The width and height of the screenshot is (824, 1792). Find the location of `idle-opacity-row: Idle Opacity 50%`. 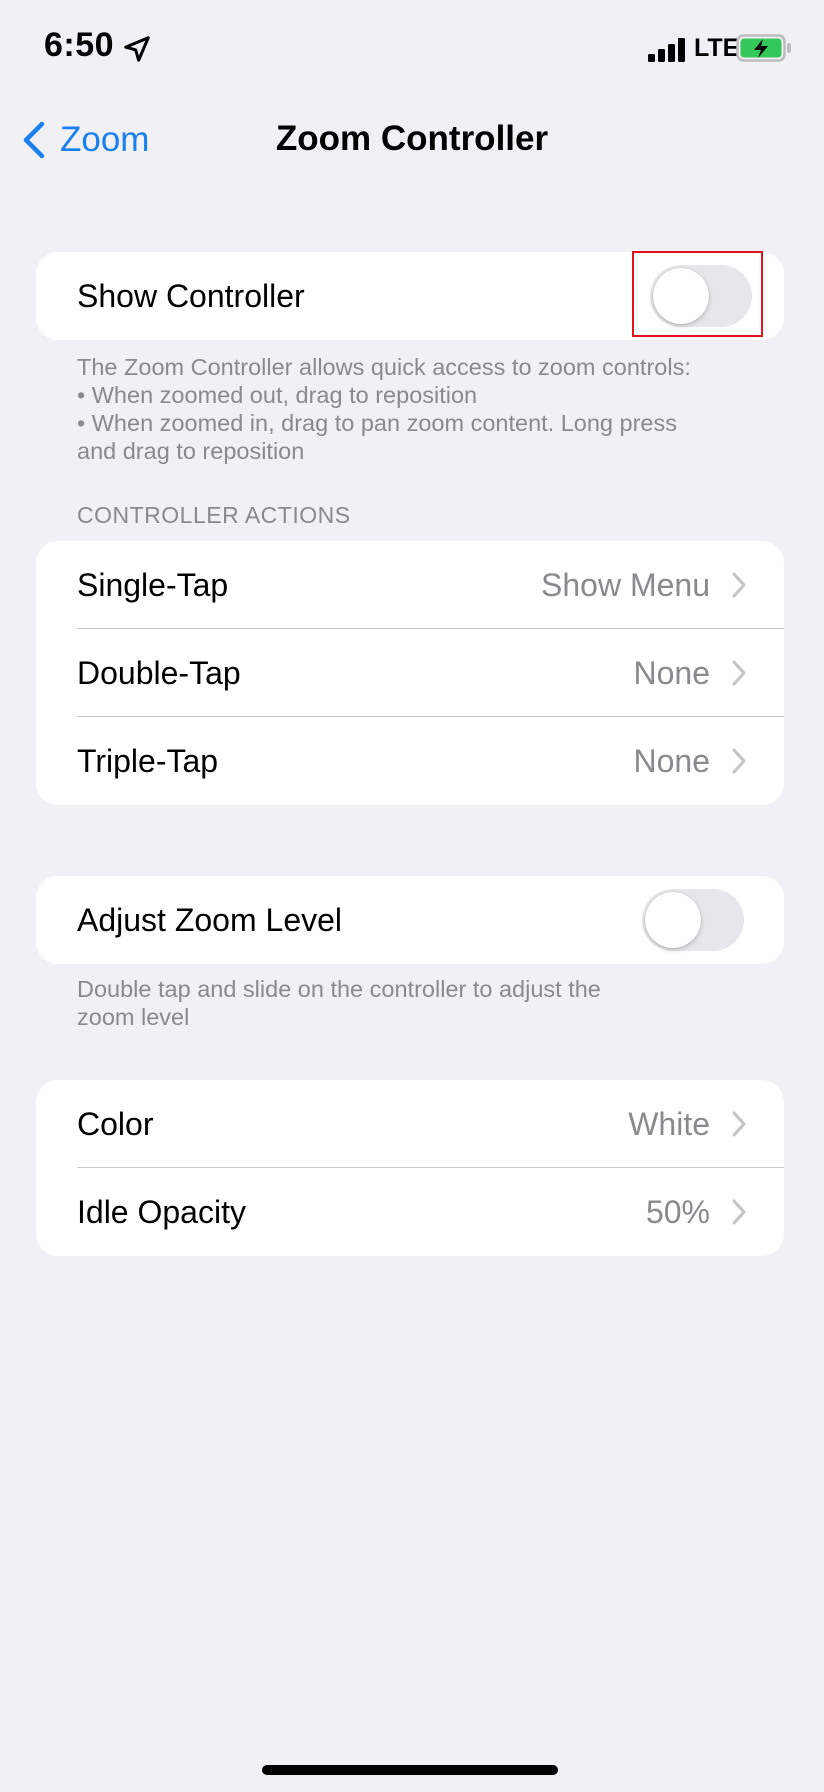

idle-opacity-row: Idle Opacity 50% is located at coordinates (410, 1212).